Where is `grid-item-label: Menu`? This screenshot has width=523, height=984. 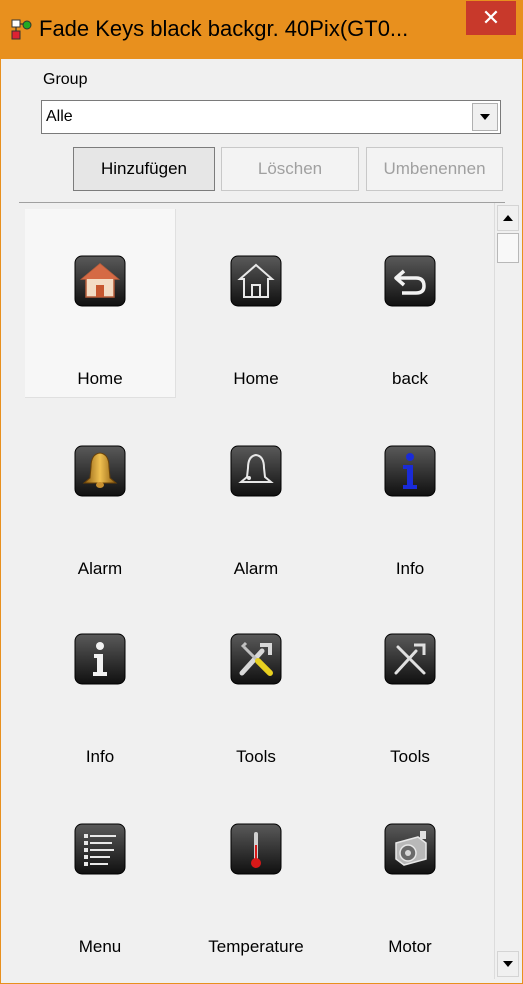
grid-item-label: Menu is located at coordinates (100, 946).